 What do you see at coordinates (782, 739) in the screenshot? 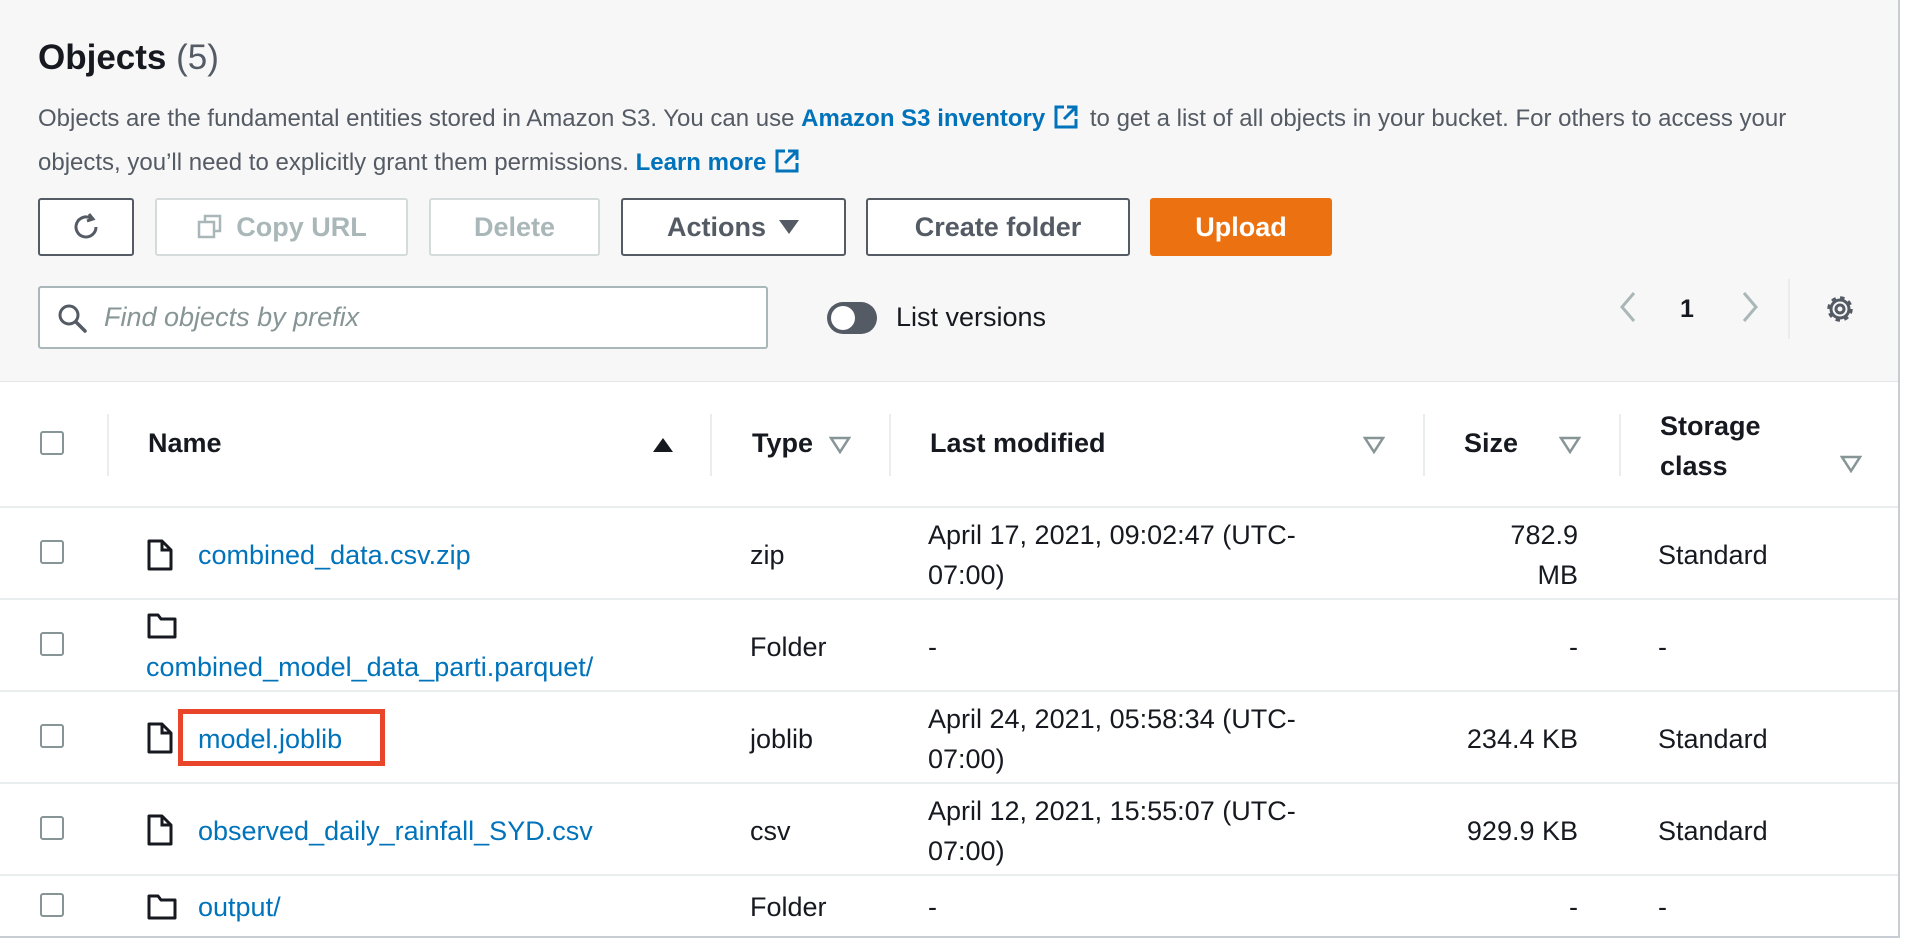
I see `object-type: joblib` at bounding box center [782, 739].